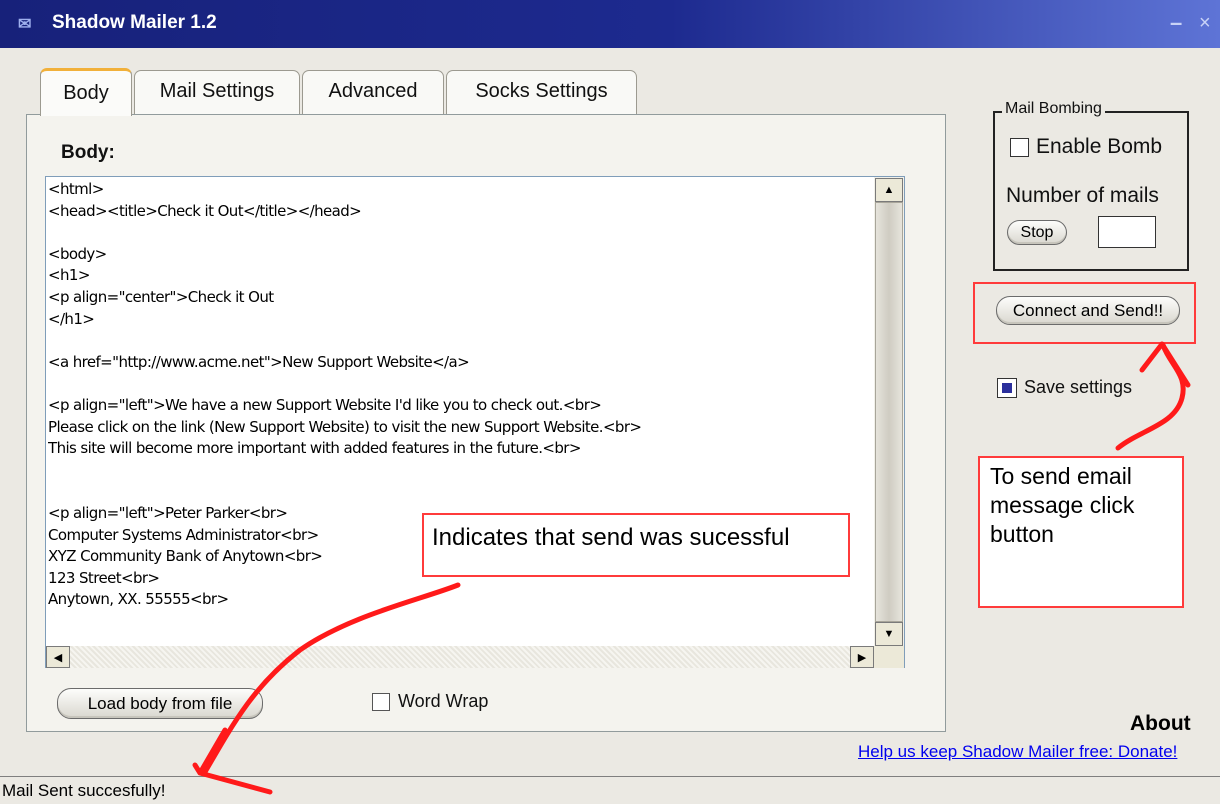 The image size is (1220, 804). I want to click on status-bar, so click(610, 790).